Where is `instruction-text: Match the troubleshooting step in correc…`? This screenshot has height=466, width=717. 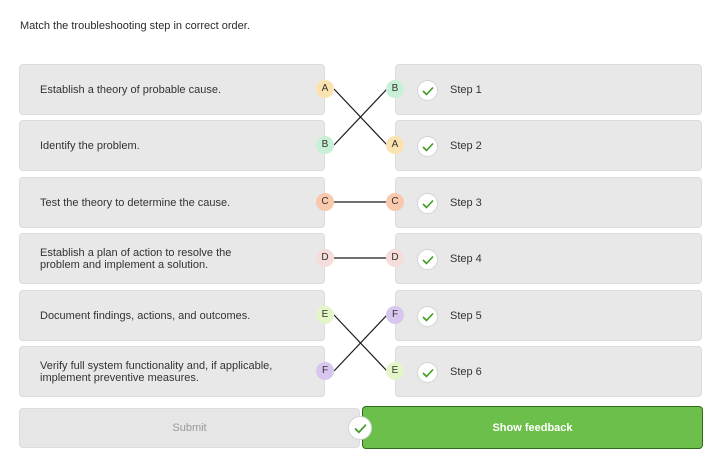
instruction-text: Match the troubleshooting step in correc… is located at coordinates (135, 26).